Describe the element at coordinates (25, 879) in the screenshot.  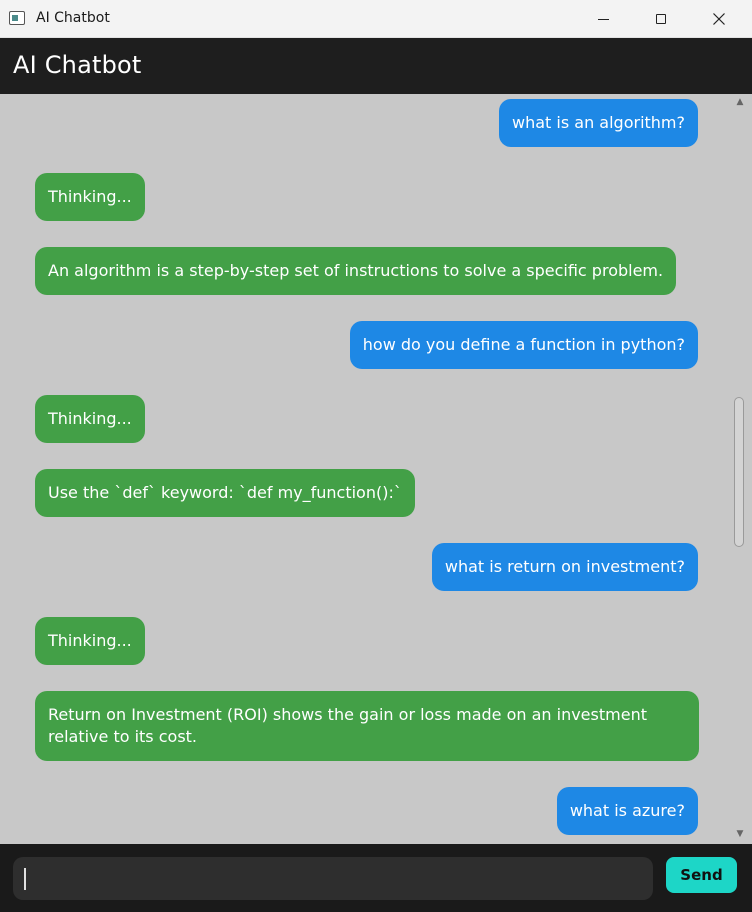
I see `text-caret` at that location.